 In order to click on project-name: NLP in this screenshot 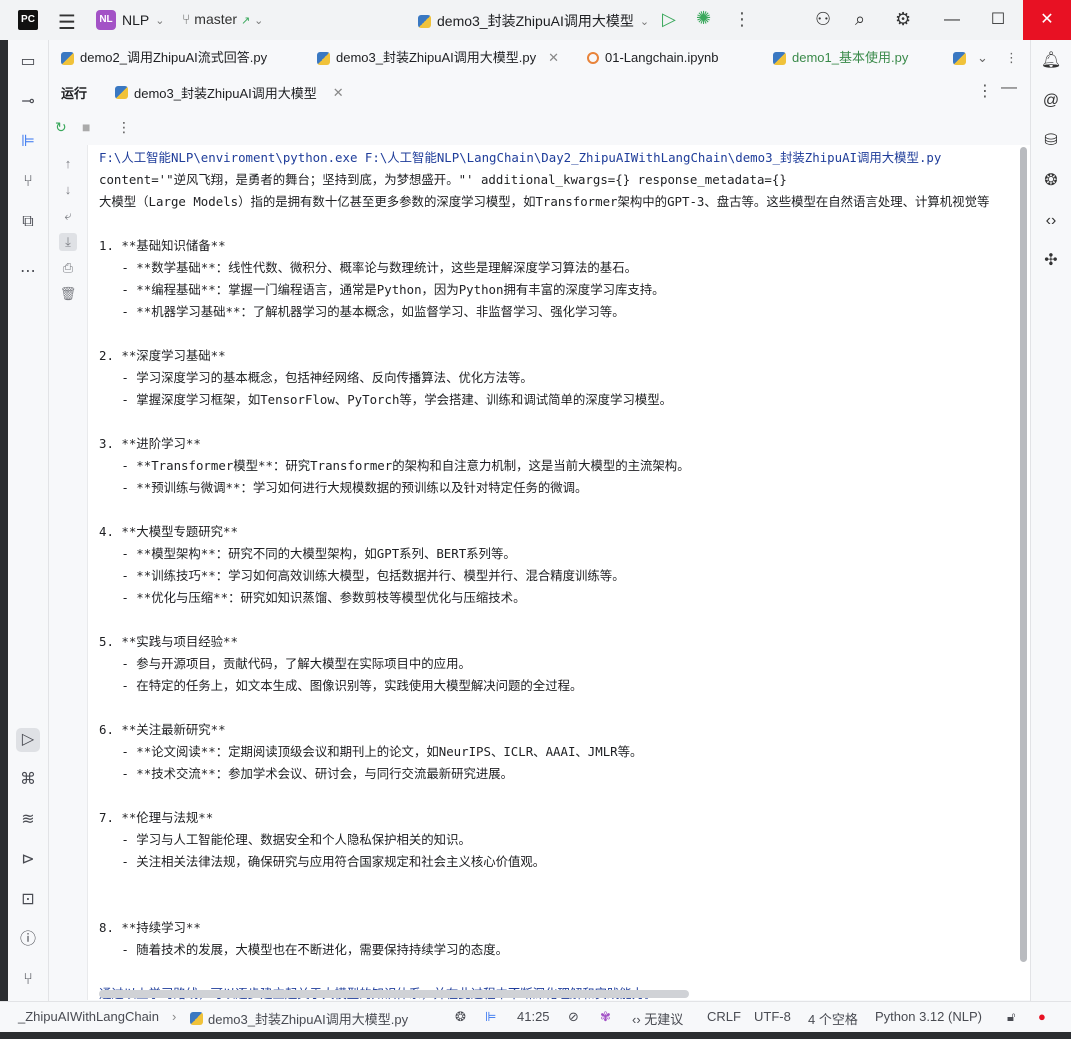, I will do `click(136, 20)`.